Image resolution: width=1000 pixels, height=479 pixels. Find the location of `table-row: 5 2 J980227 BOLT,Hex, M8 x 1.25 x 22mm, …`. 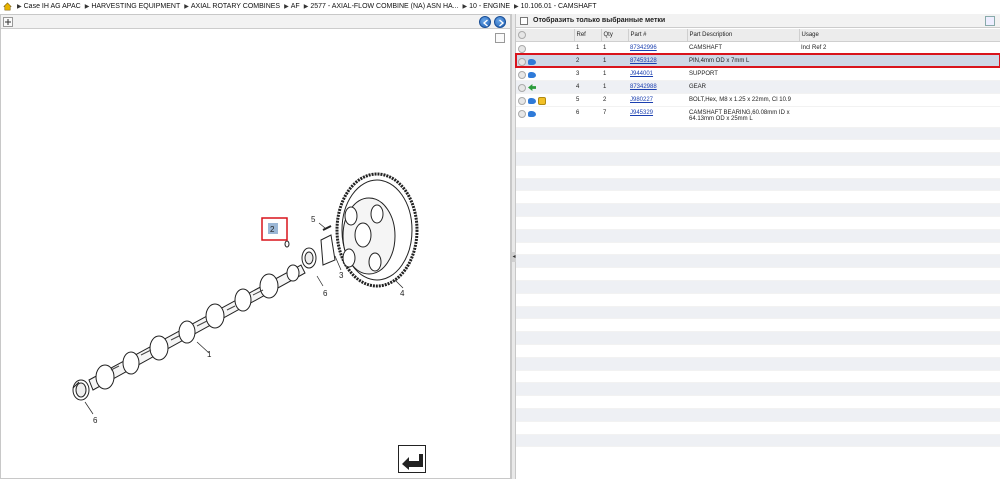

table-row: 5 2 J980227 BOLT,Hex, M8 x 1.25 x 22mm, … is located at coordinates (758, 100).